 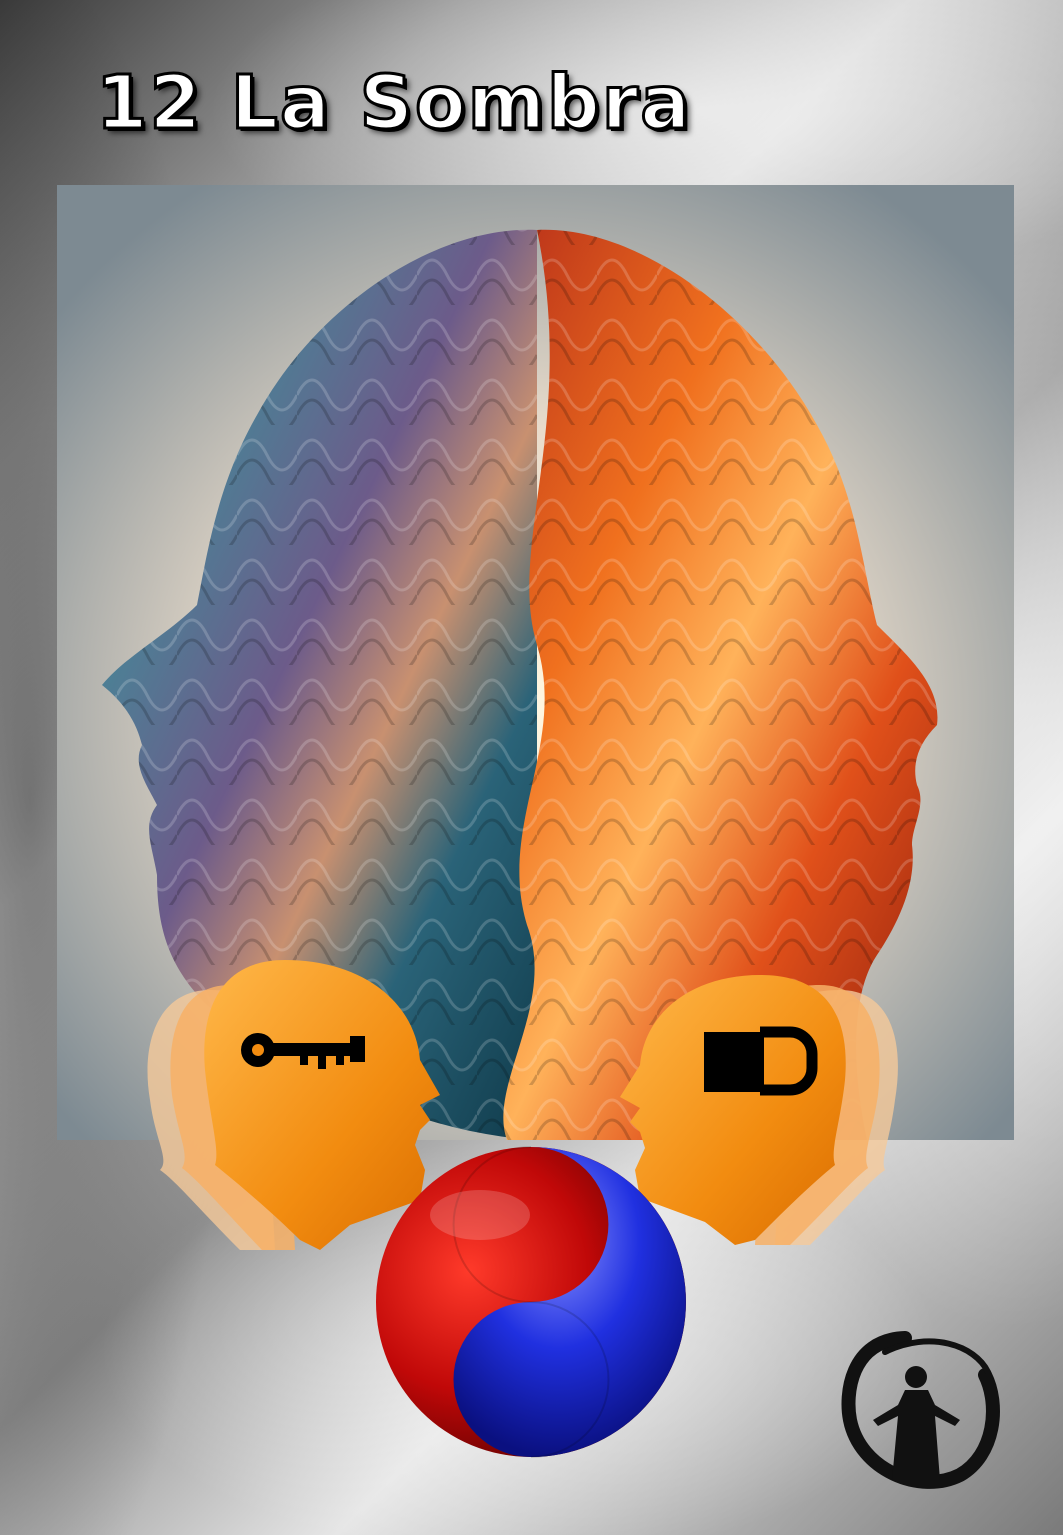 I want to click on left-head-group, so click(x=293, y=1105).